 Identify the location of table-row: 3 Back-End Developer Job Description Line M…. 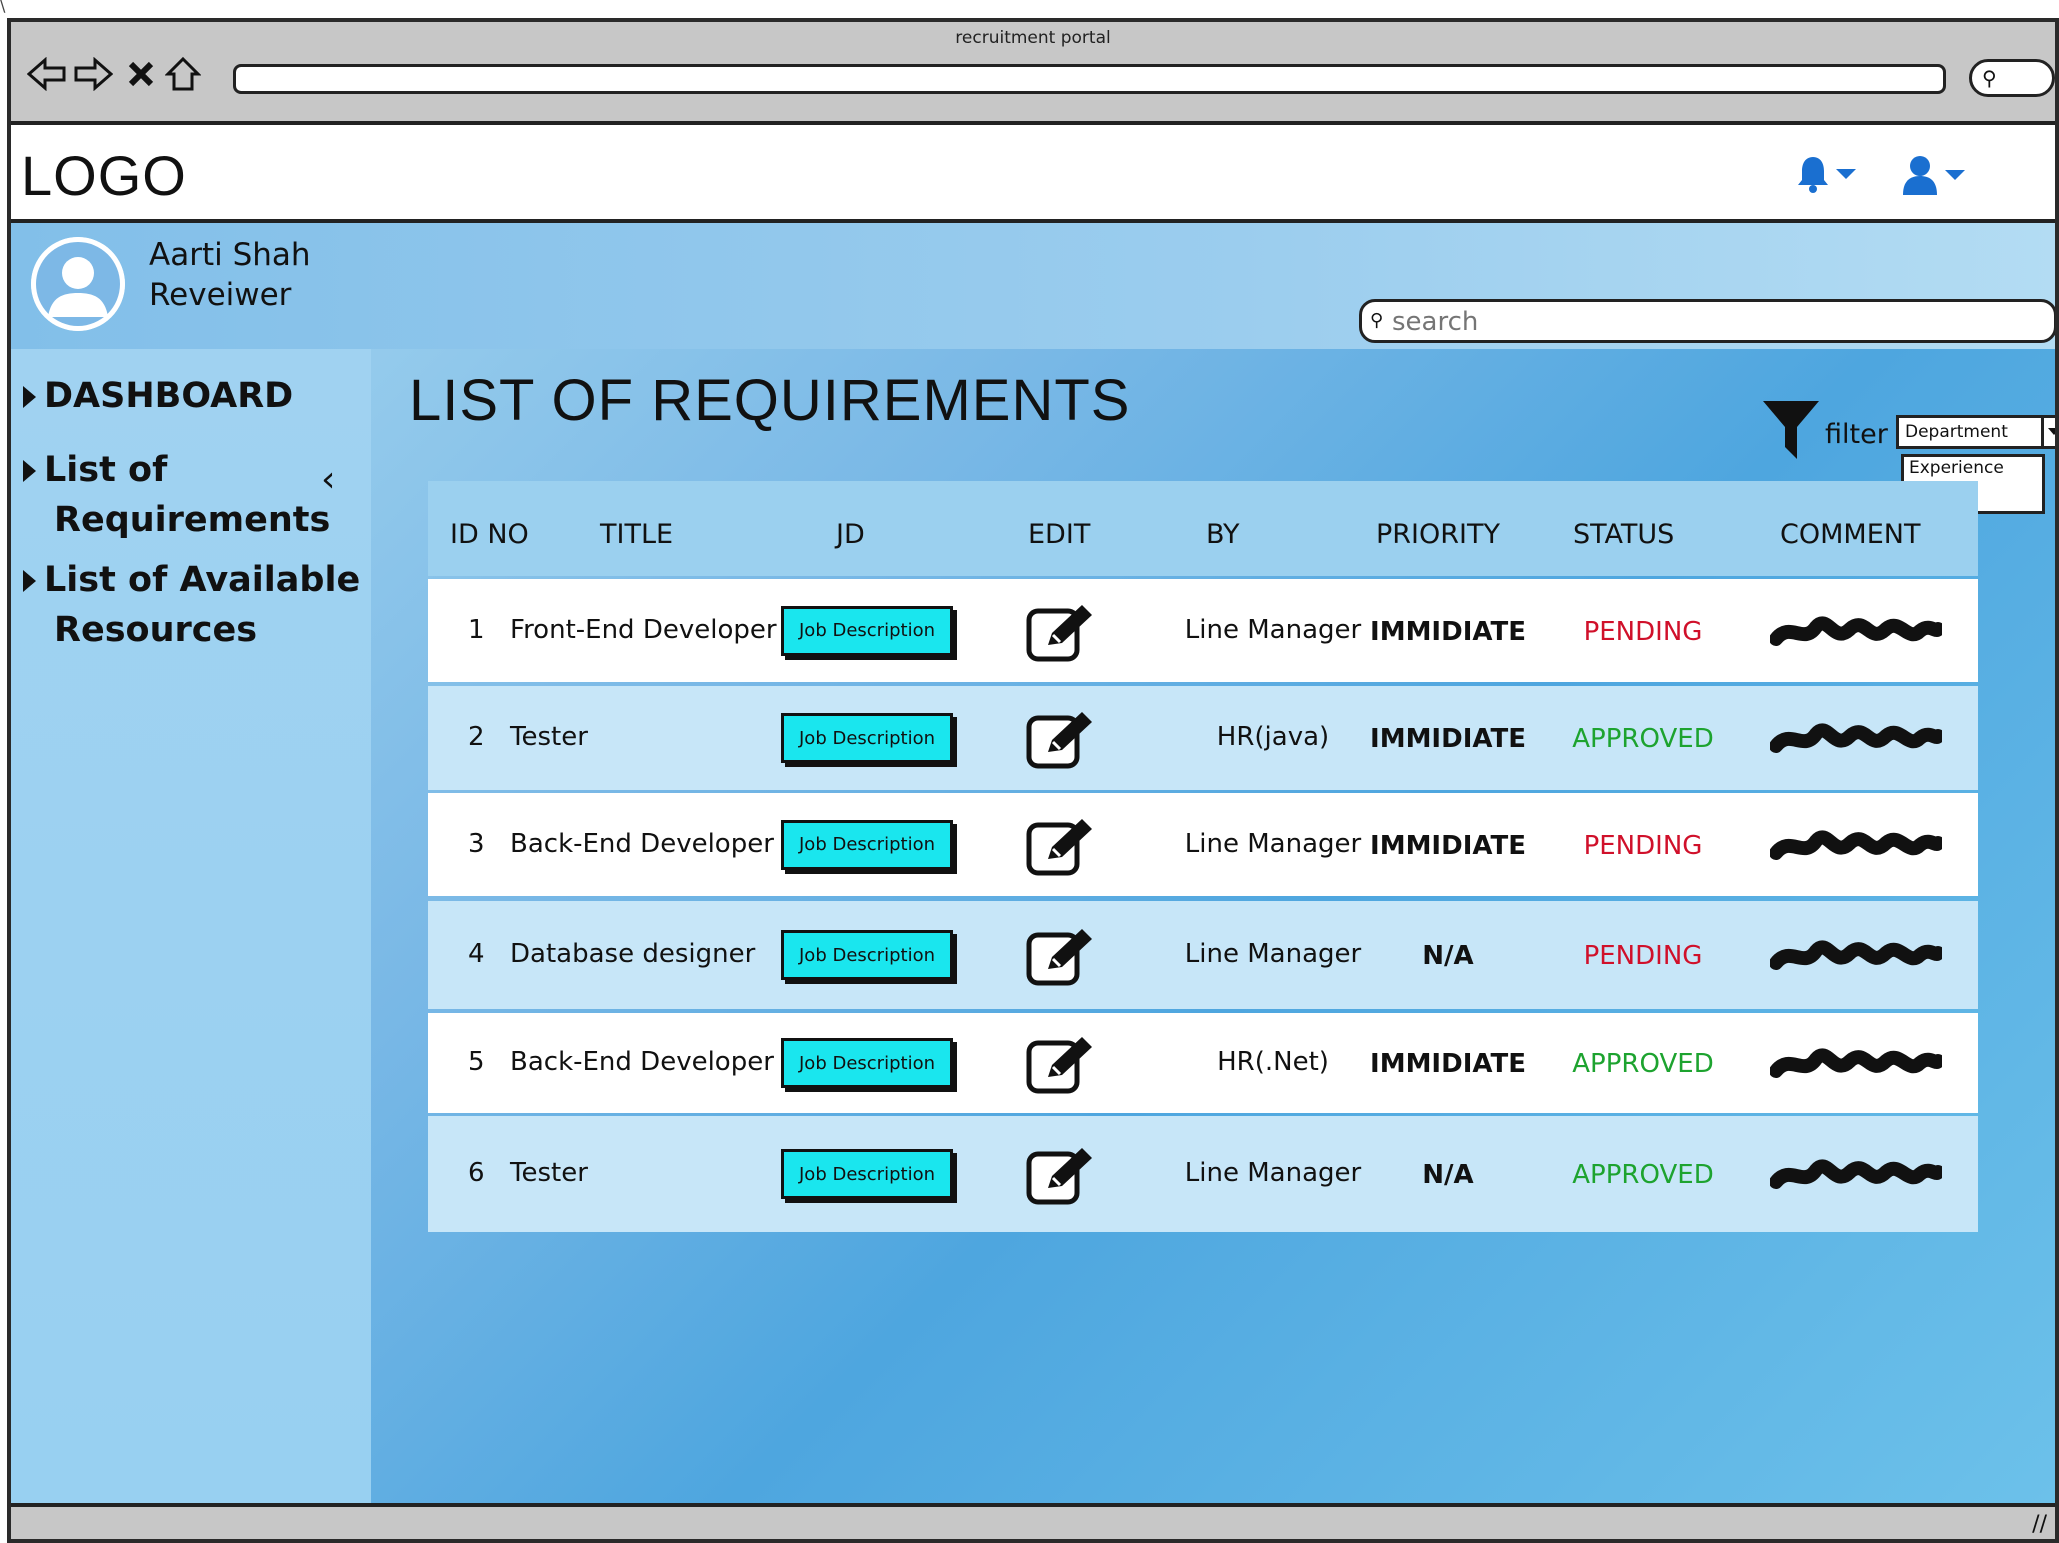
(1203, 844).